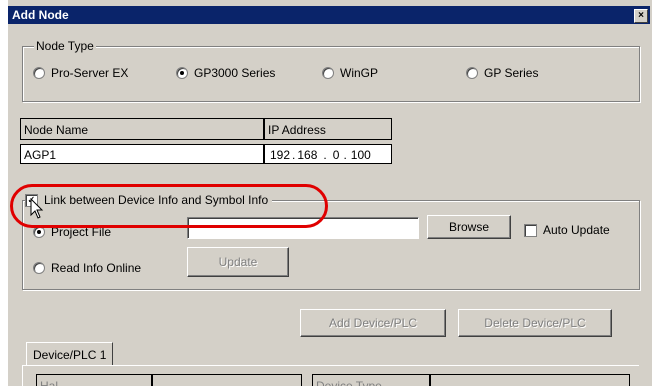 The width and height of the screenshot is (652, 386). I want to click on radio-pro-server-ex: Pro-Server EX, so click(80, 73).